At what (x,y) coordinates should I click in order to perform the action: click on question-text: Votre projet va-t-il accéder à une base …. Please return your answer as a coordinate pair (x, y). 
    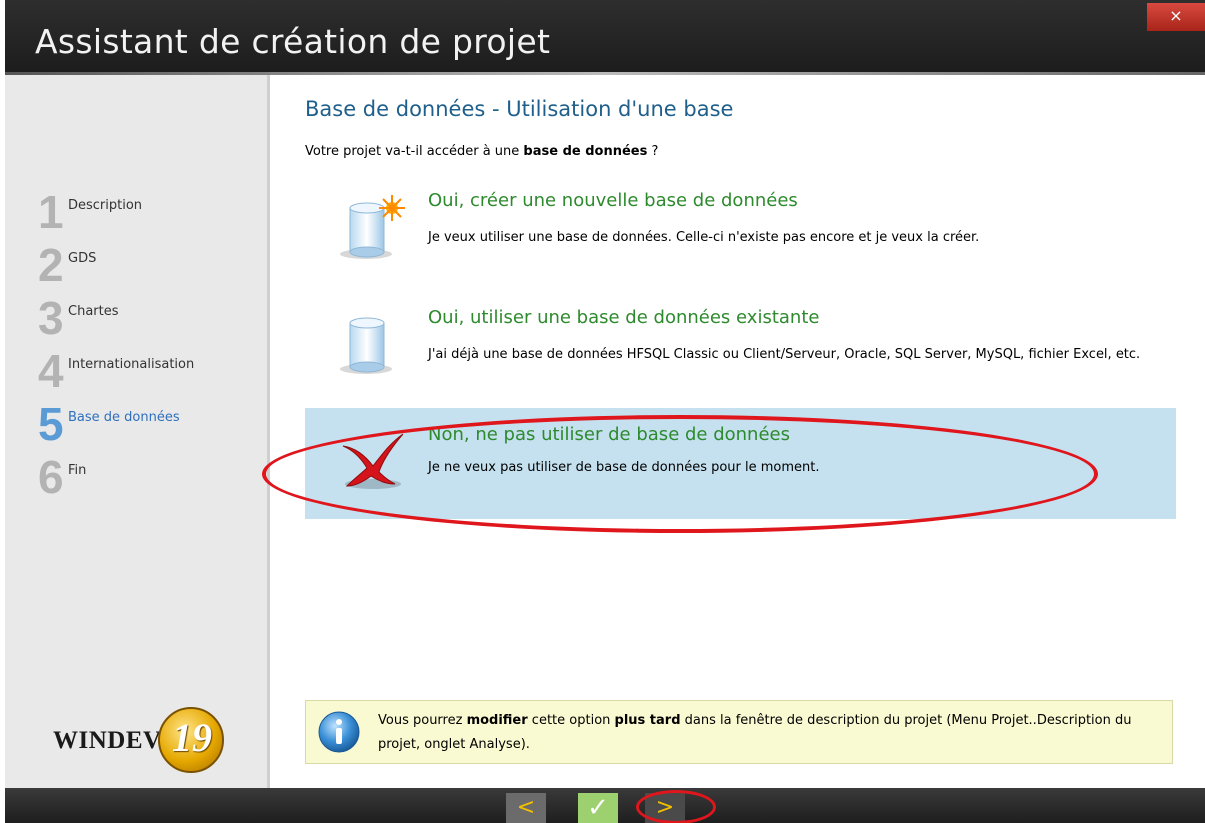
    Looking at the image, I should click on (482, 151).